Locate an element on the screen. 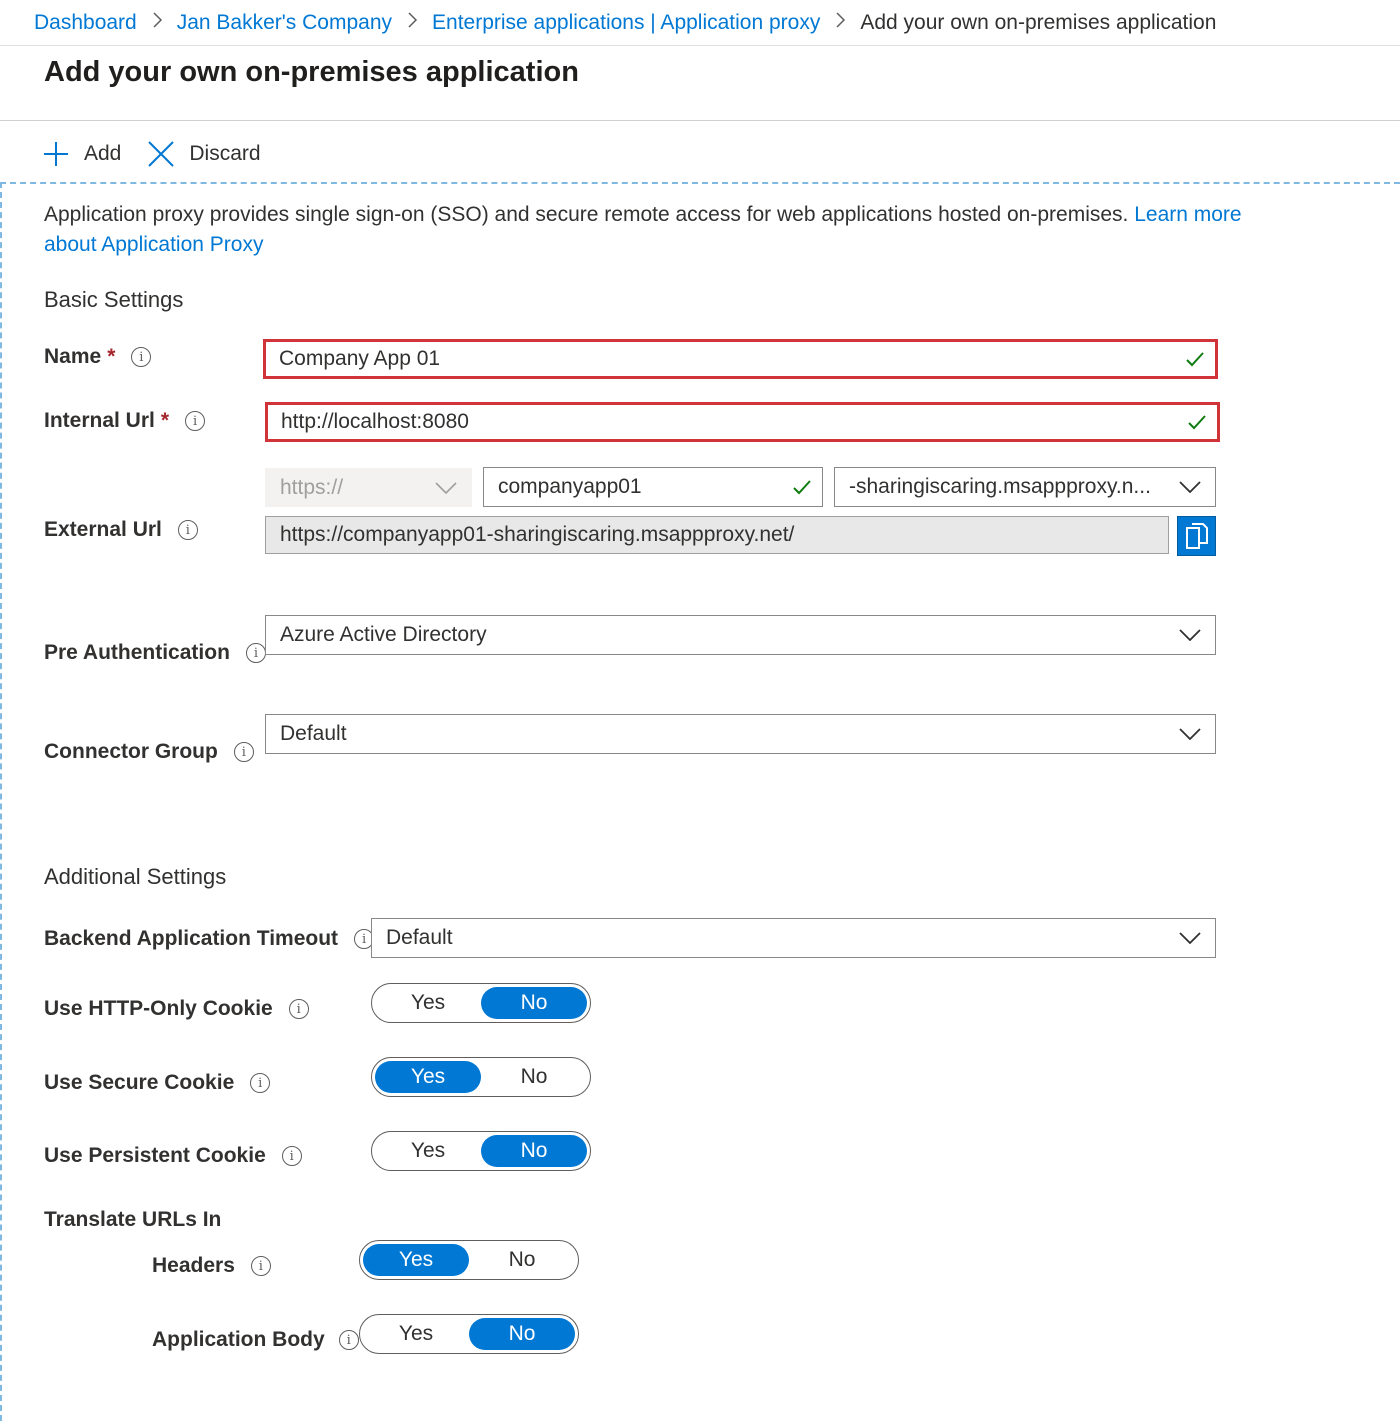  copy-button is located at coordinates (1196, 536).